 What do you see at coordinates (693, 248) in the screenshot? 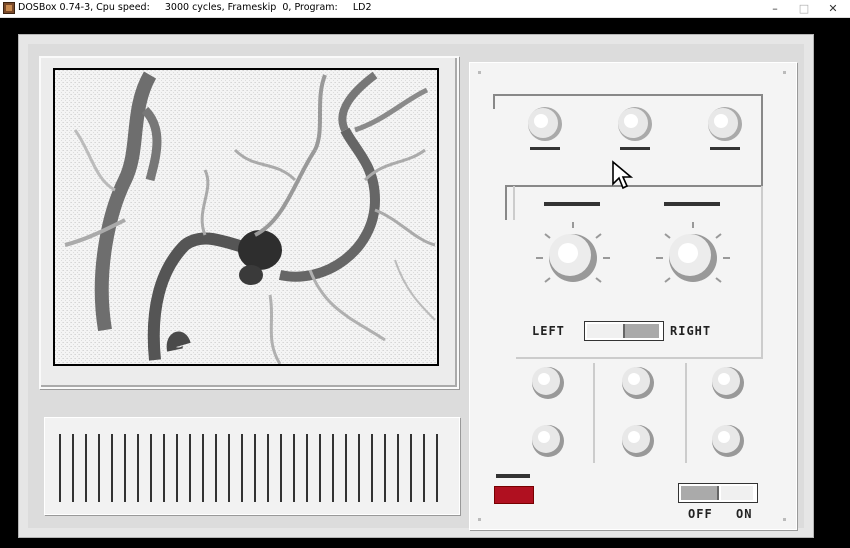
I see `large-dial-right` at bounding box center [693, 248].